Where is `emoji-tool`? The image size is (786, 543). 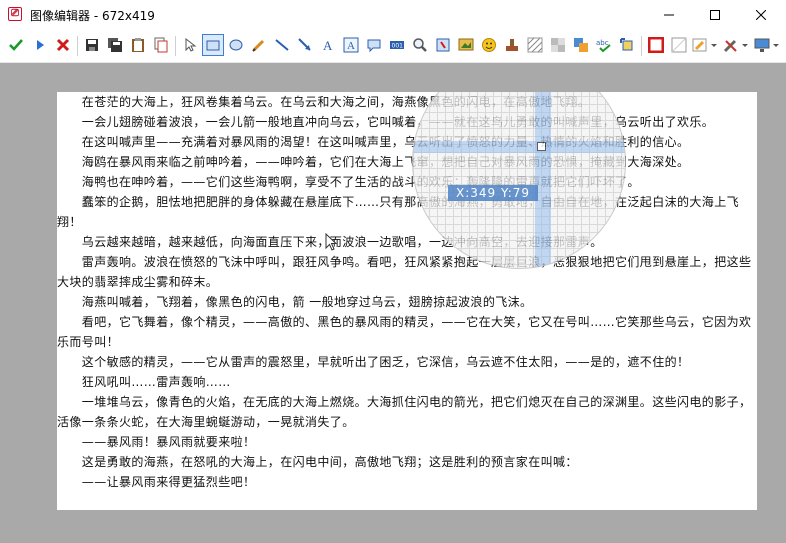 emoji-tool is located at coordinates (489, 45).